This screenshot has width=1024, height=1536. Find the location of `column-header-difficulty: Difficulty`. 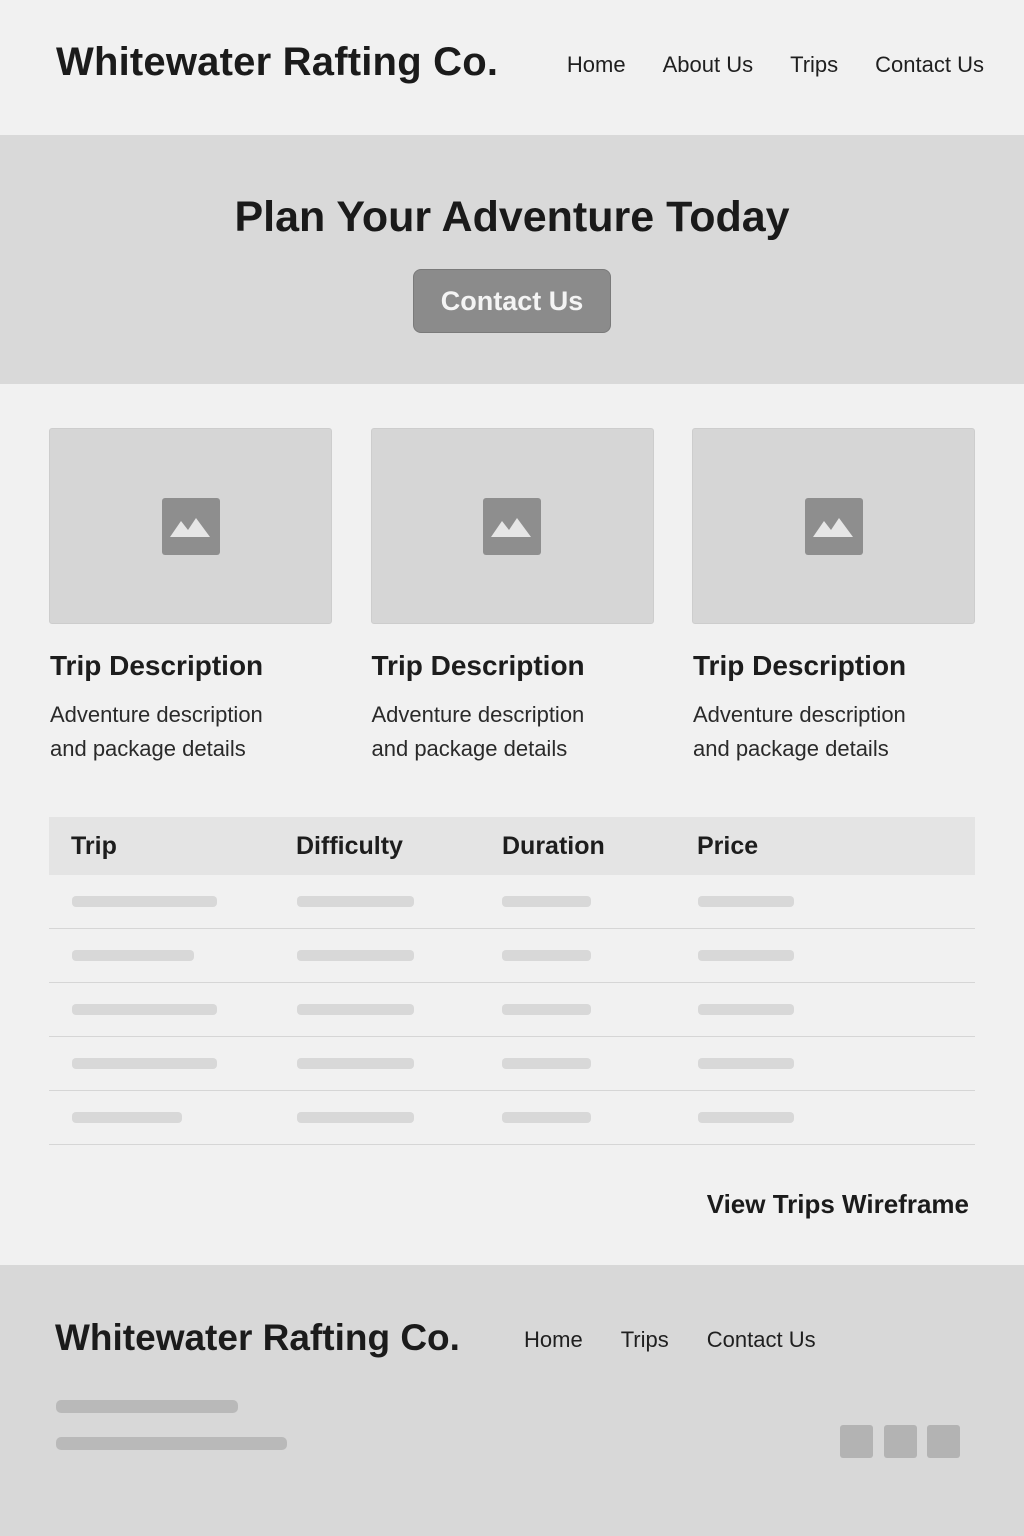

column-header-difficulty: Difficulty is located at coordinates (349, 846).